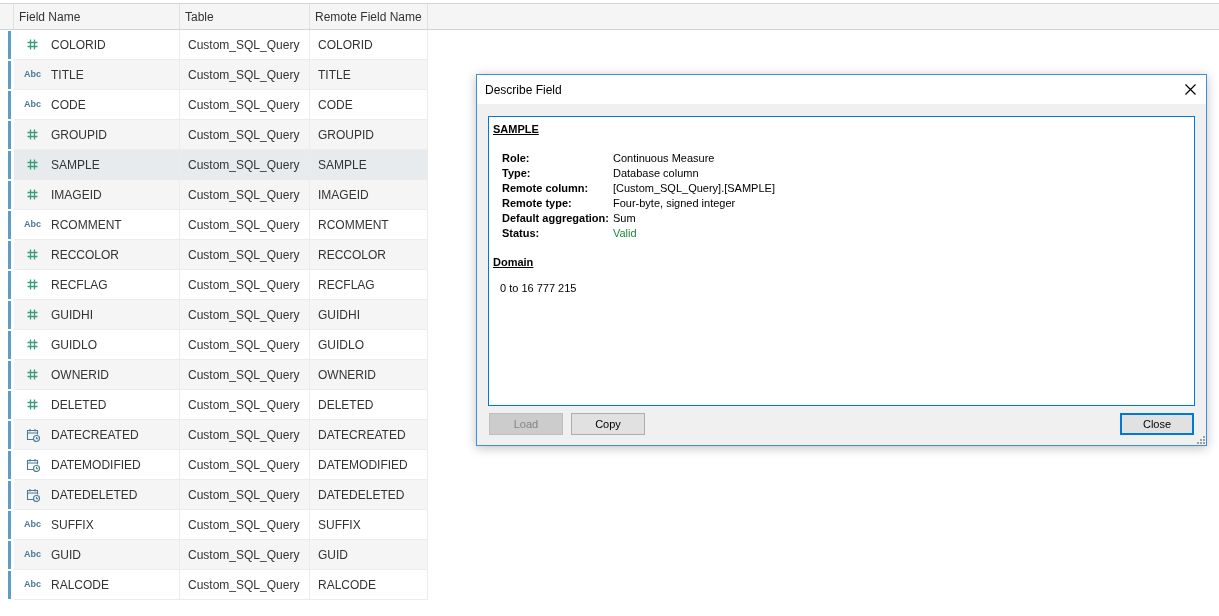  I want to click on remote-field-name: DATEMODIFIED, so click(363, 465).